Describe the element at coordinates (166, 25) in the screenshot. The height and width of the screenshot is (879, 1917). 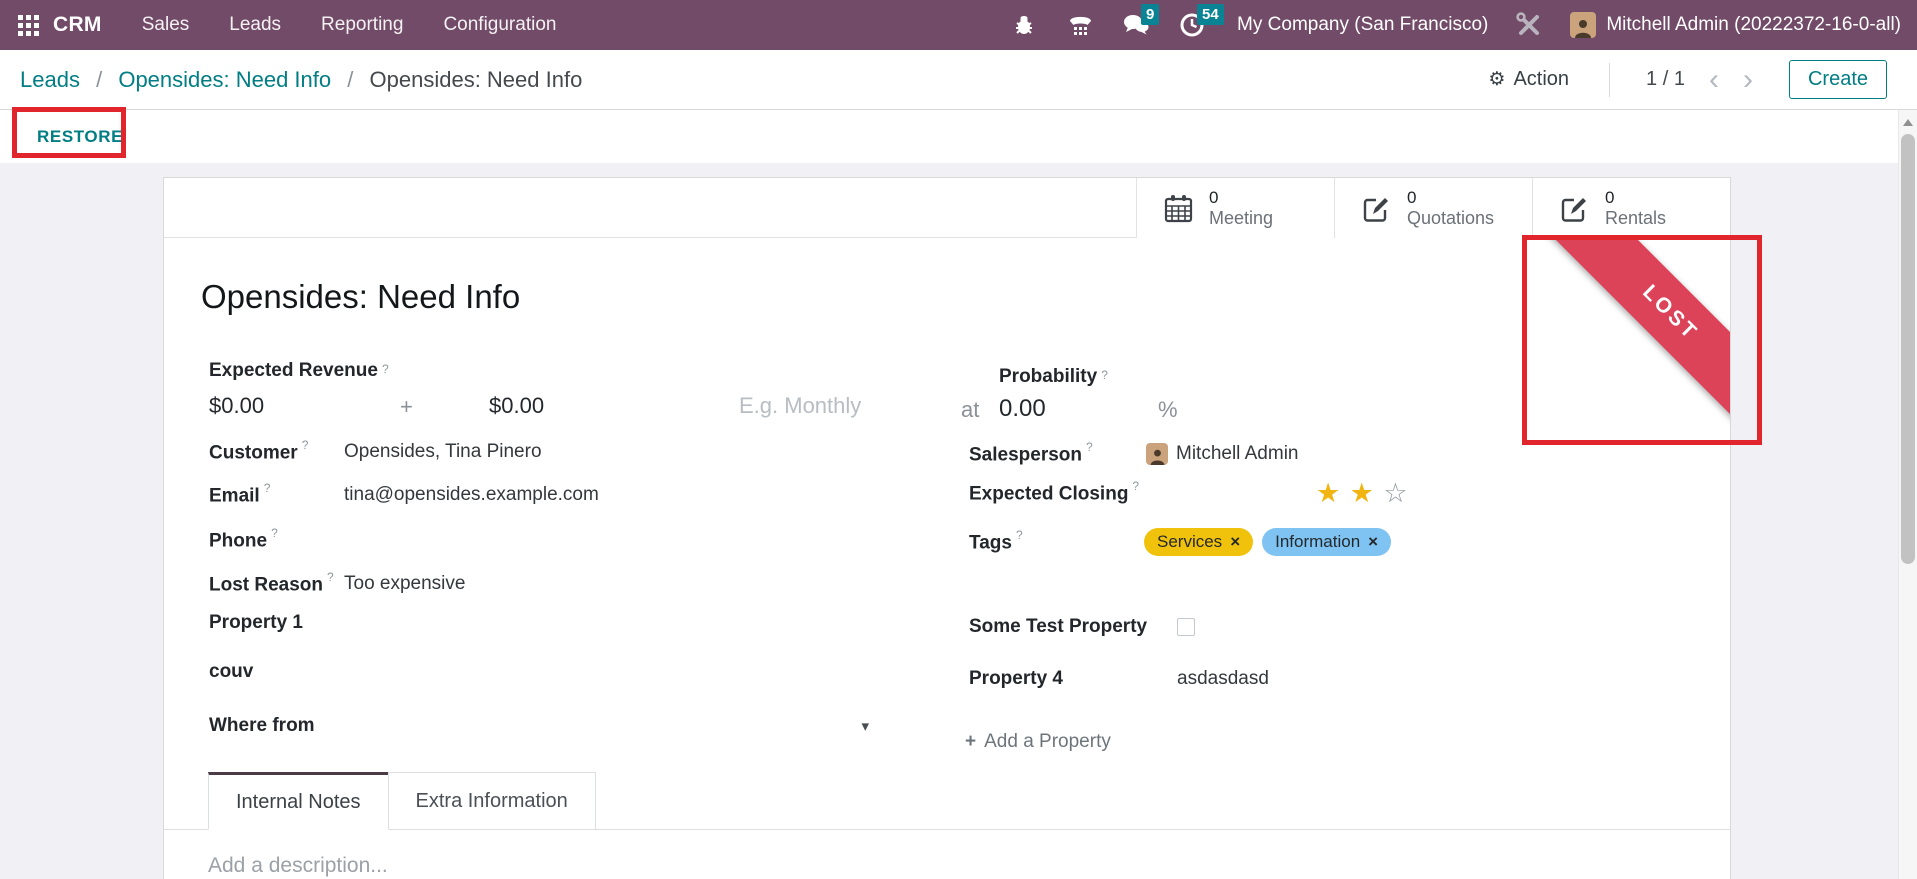
I see `nav-menu-sales: Sales` at that location.